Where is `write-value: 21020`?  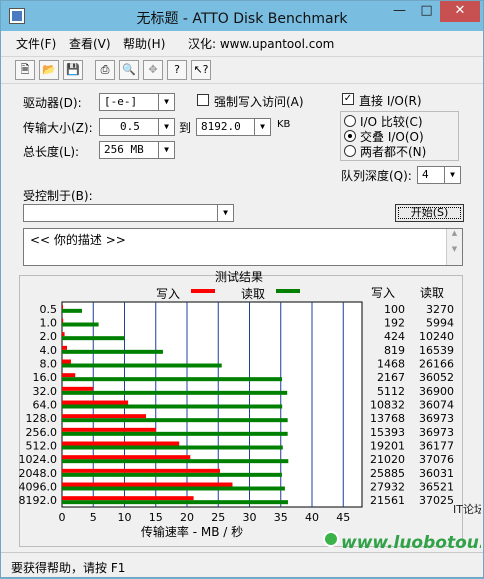 write-value: 21020 is located at coordinates (387, 459).